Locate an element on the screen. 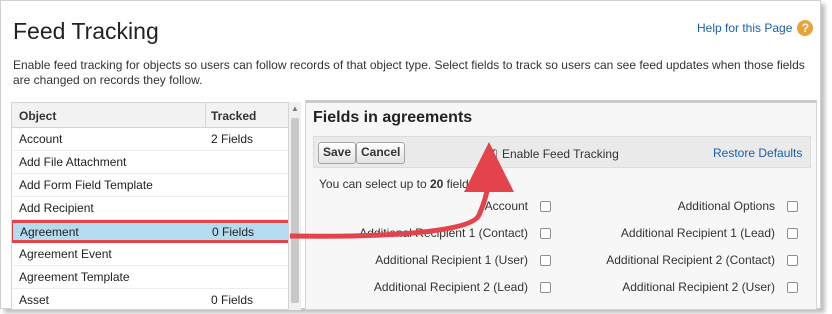 This screenshot has width=832, height=314. field-limit-text: You can select up to 20 fields. is located at coordinates (398, 184).